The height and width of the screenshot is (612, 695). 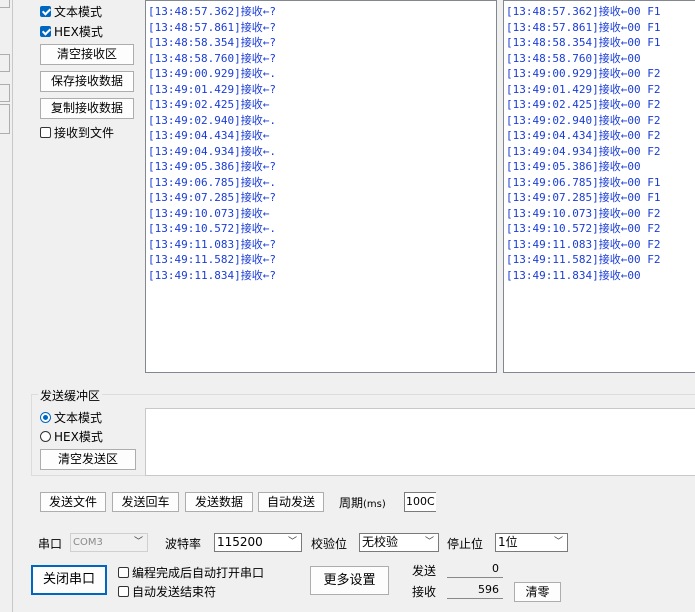 I want to click on log-line: [13:49:10.073]接收←00 F2, so click(x=583, y=213).